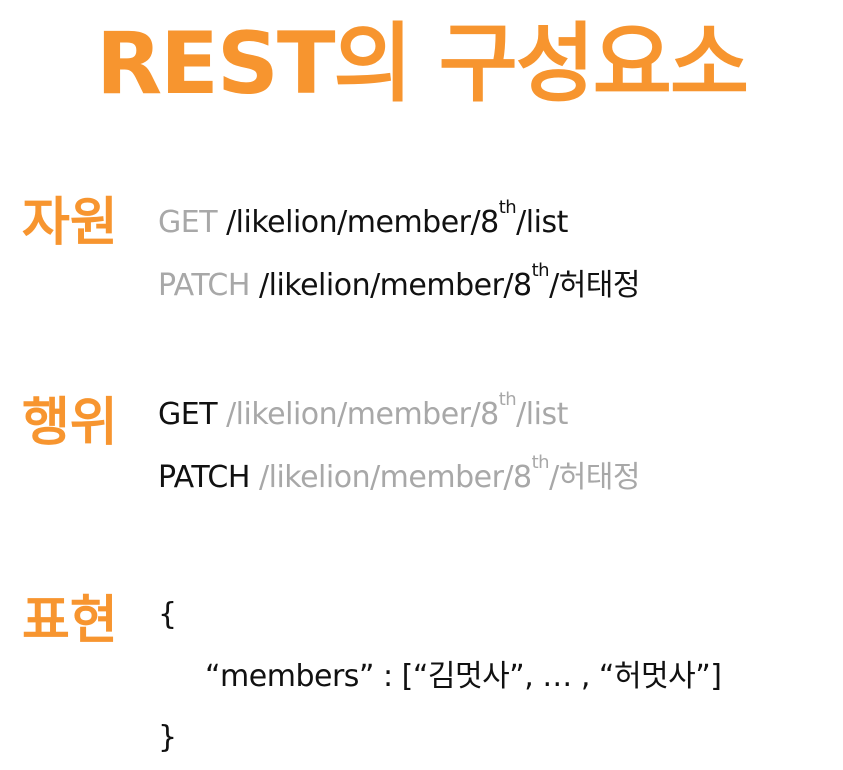 This screenshot has width=843, height=770. I want to click on verb-get-path: /likelion/member/8th/list, so click(397, 411).